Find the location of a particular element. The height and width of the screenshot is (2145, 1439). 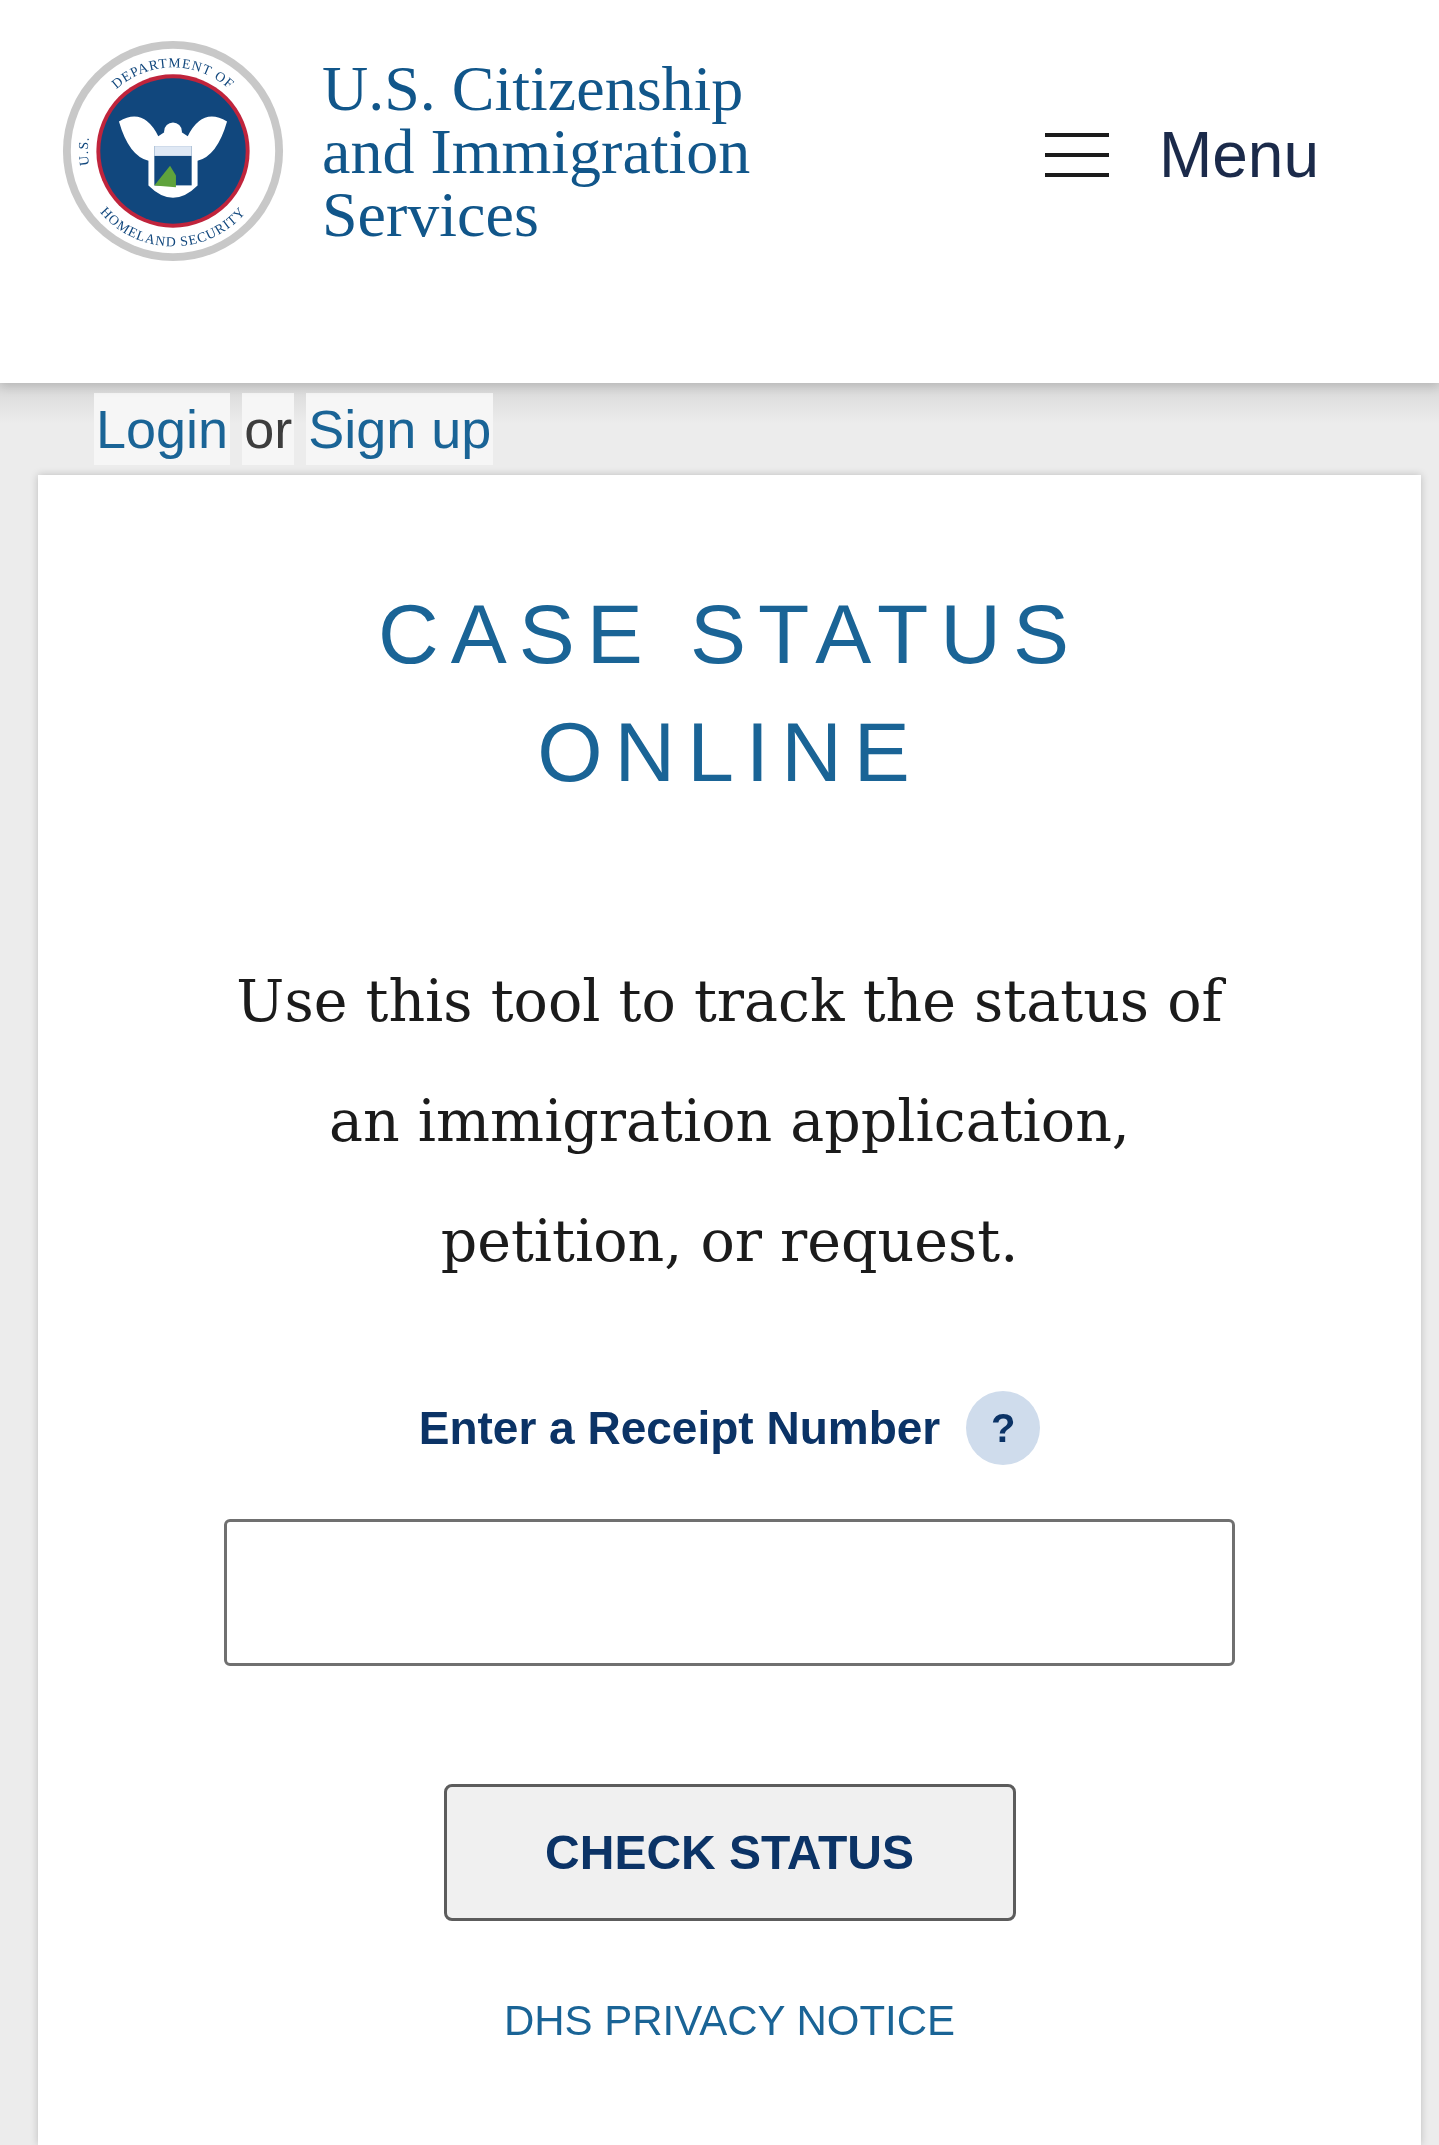

privacy-link: DHS PRIVACY NOTICE is located at coordinates (729, 2021).